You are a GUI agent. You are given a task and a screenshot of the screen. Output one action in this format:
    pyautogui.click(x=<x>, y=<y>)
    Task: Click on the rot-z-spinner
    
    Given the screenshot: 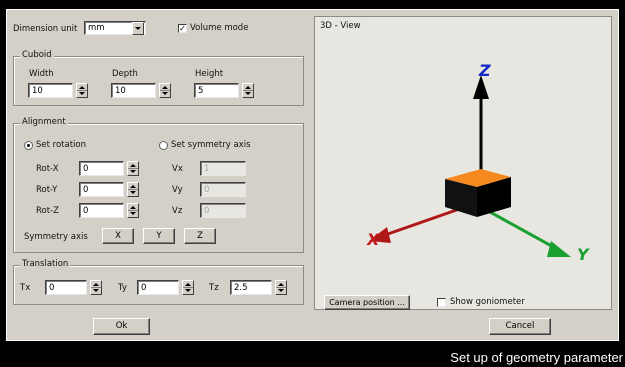 What is the action you would take?
    pyautogui.click(x=133, y=210)
    